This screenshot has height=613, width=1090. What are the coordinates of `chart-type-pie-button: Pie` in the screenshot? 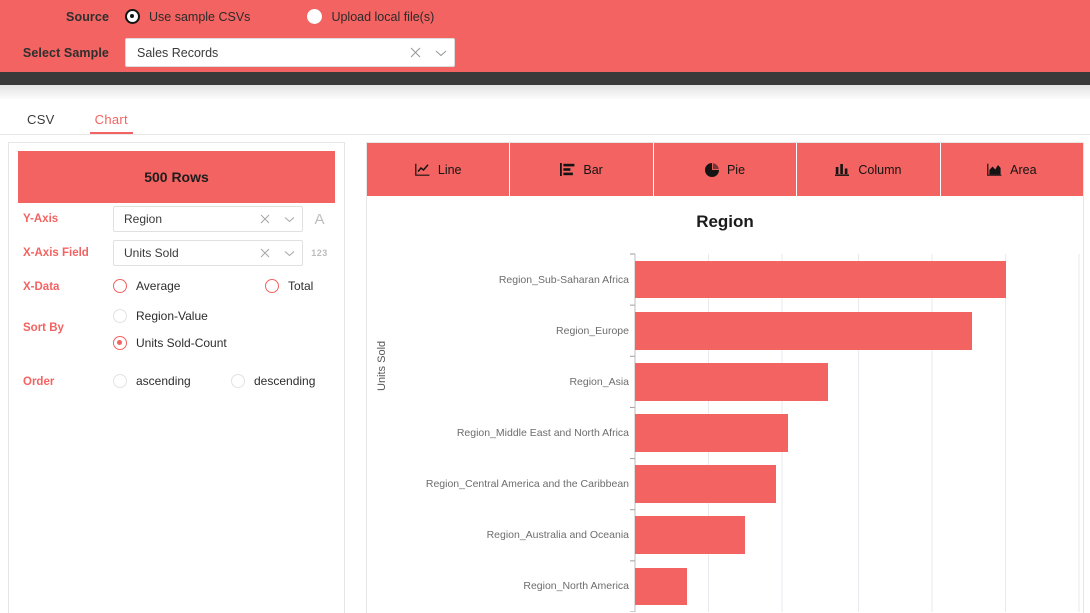 It's located at (726, 169).